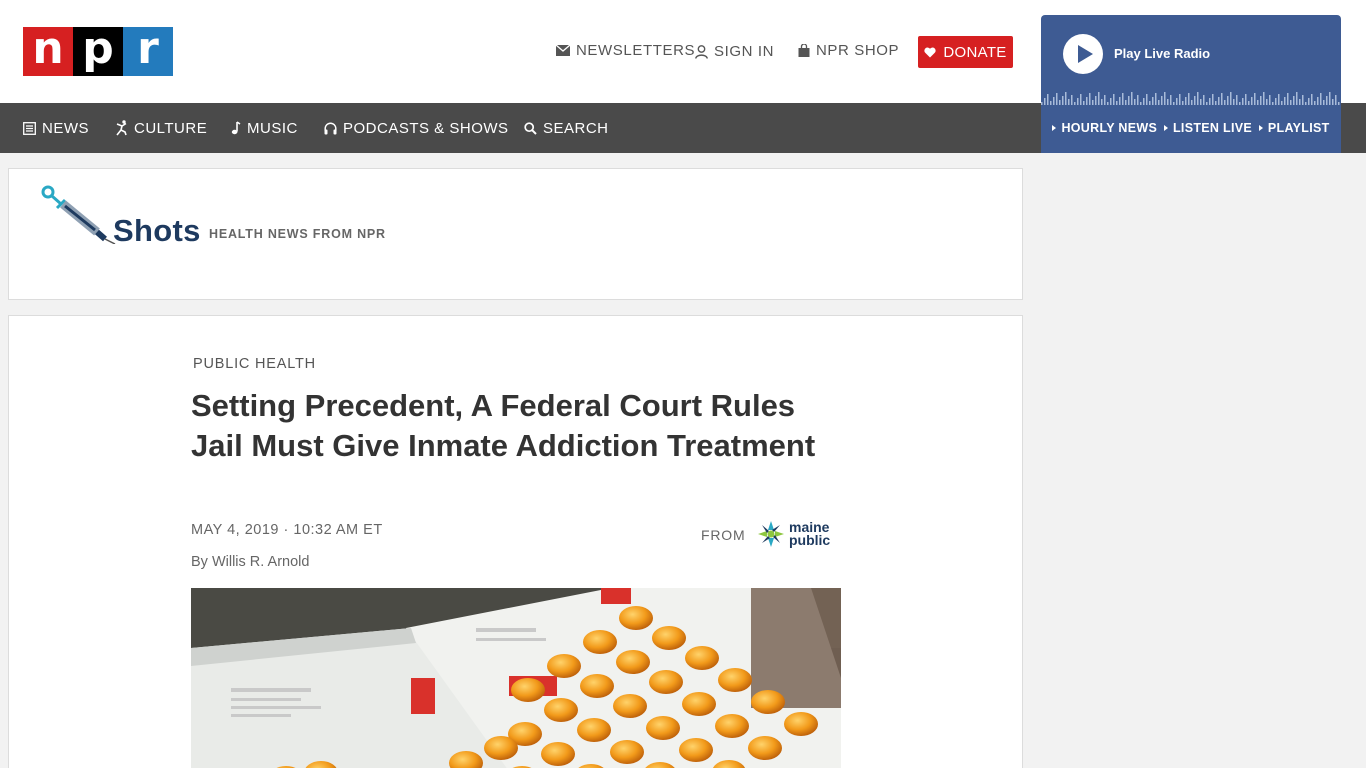 This screenshot has width=1366, height=768. I want to click on shots-section-header: Shots HEALTH NEWS FROM NPR, so click(515, 234).